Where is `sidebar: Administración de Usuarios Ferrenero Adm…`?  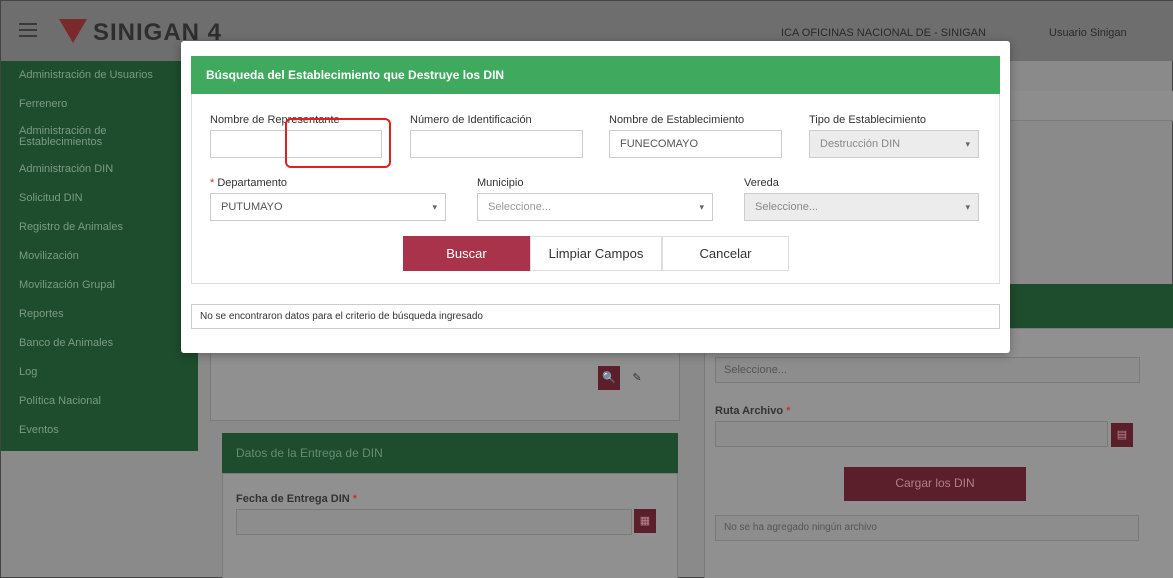
sidebar: Administración de Usuarios Ferrenero Adm… is located at coordinates (99, 256).